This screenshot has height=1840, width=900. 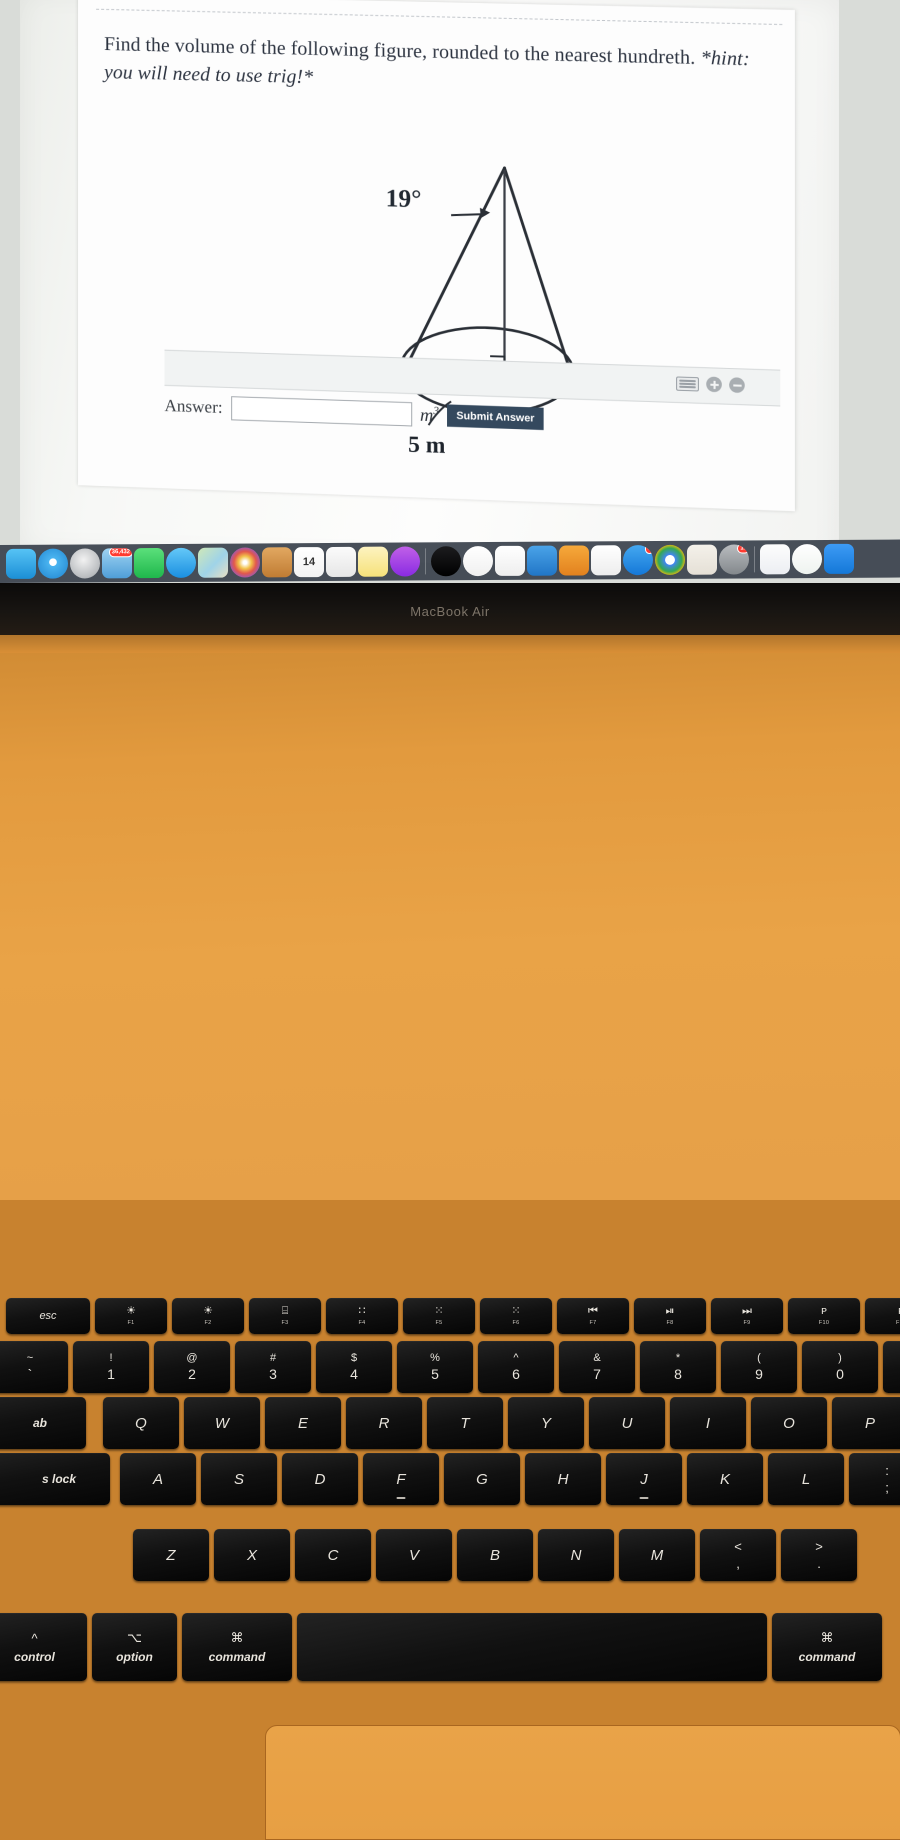 I want to click on key-g: G, so click(x=482, y=1479).